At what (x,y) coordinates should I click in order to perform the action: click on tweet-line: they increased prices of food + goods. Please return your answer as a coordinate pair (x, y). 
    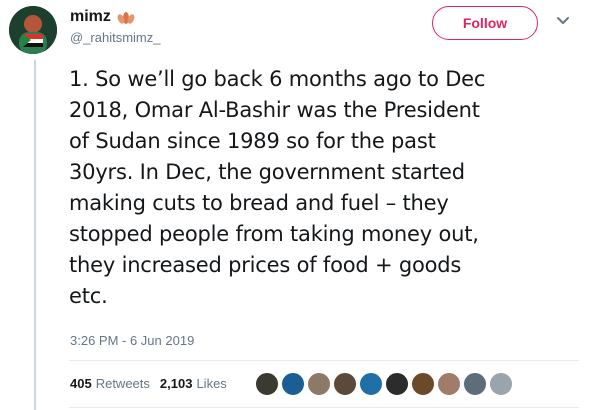
    Looking at the image, I should click on (265, 265).